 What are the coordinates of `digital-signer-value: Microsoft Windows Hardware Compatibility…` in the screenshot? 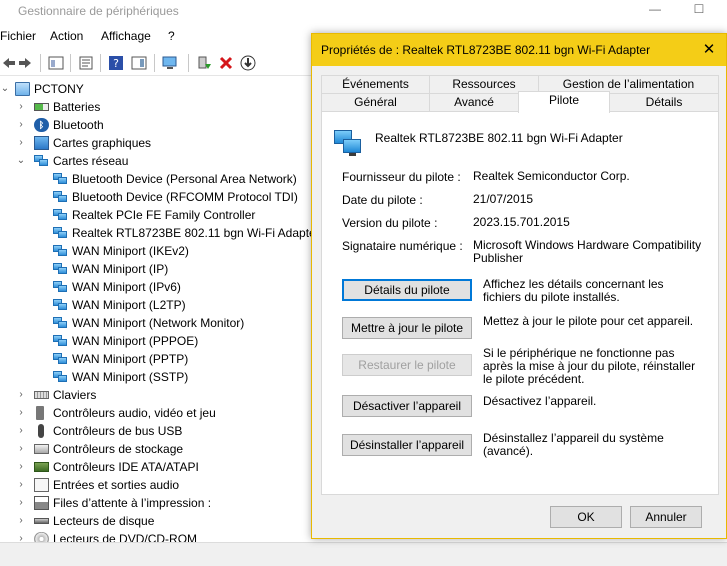 It's located at (587, 251).